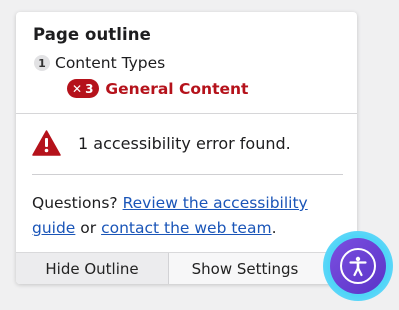  What do you see at coordinates (77, 88) in the screenshot?
I see `close-icon: ✕` at bounding box center [77, 88].